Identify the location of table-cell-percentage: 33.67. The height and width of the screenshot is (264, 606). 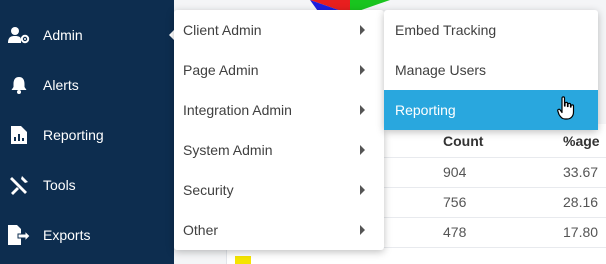
(581, 172).